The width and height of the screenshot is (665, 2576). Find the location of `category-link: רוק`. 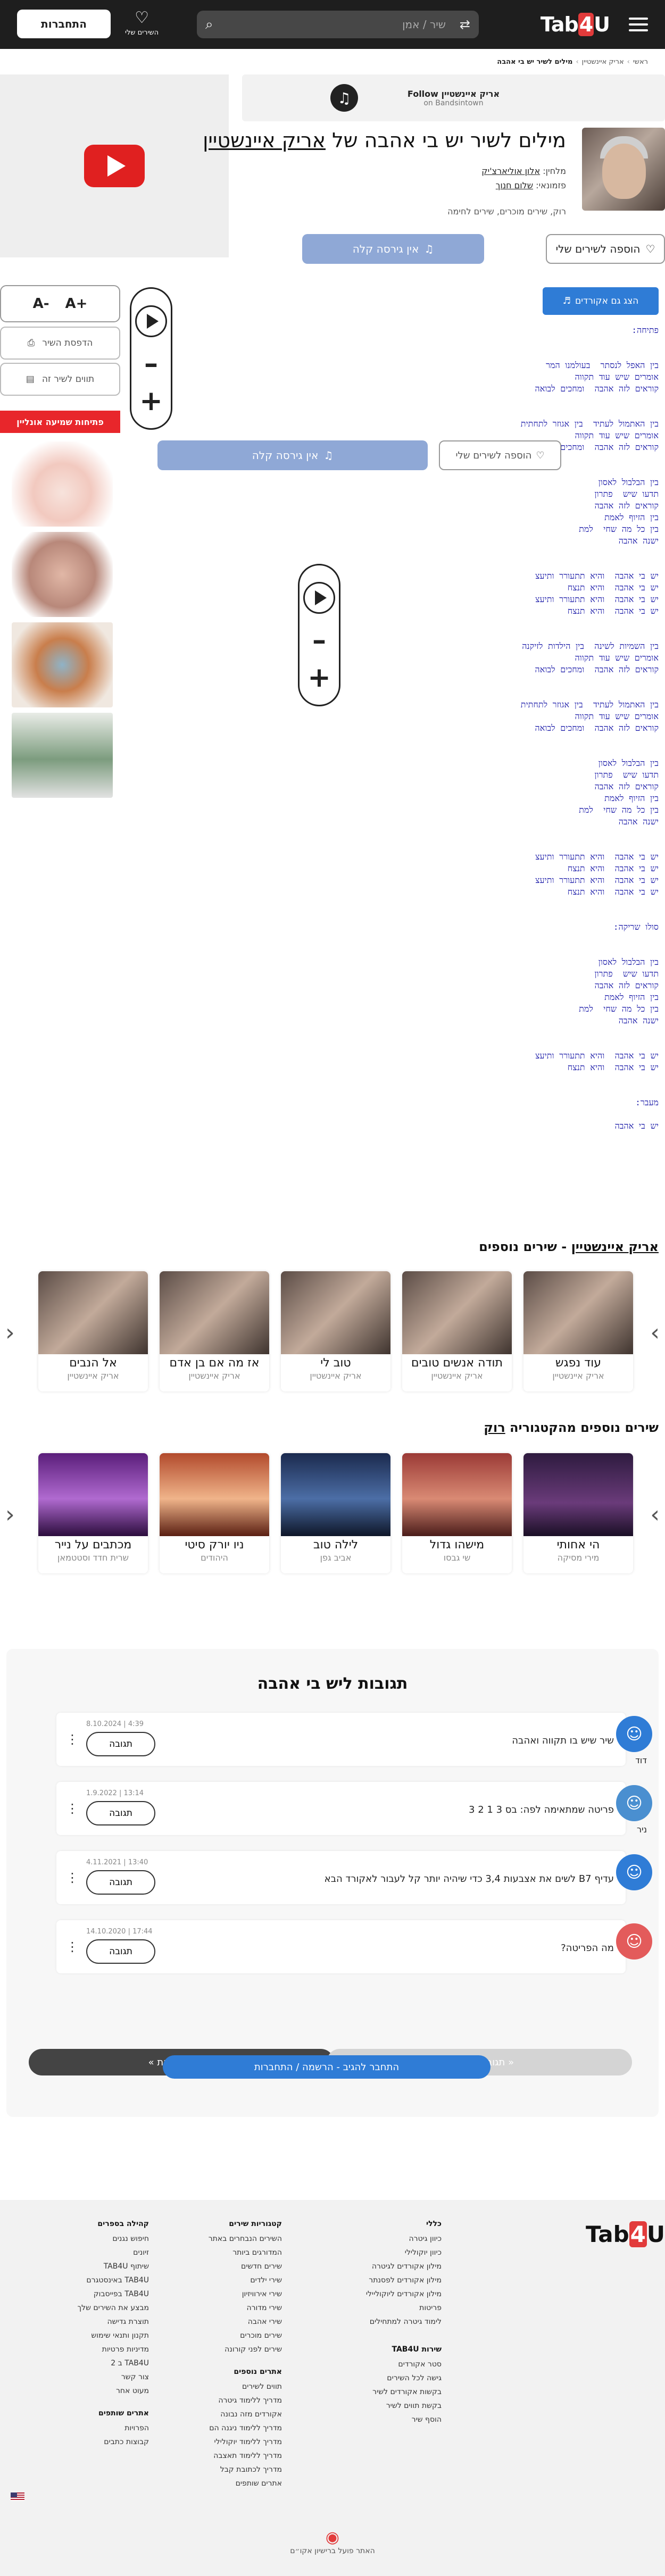

category-link: רוק is located at coordinates (494, 1427).